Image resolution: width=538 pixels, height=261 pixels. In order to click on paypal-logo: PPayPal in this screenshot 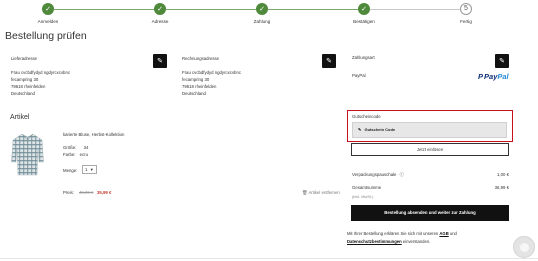, I will do `click(493, 76)`.